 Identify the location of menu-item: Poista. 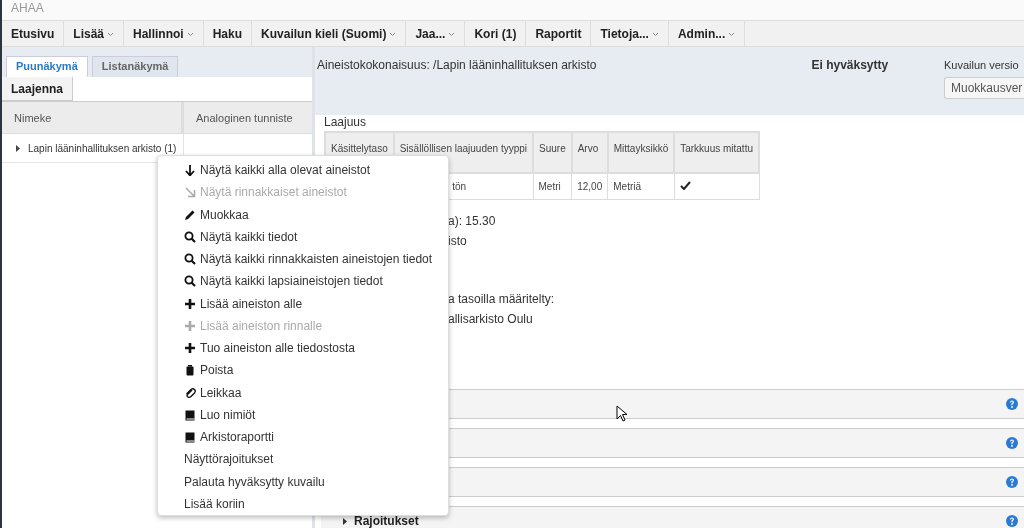
(316, 370).